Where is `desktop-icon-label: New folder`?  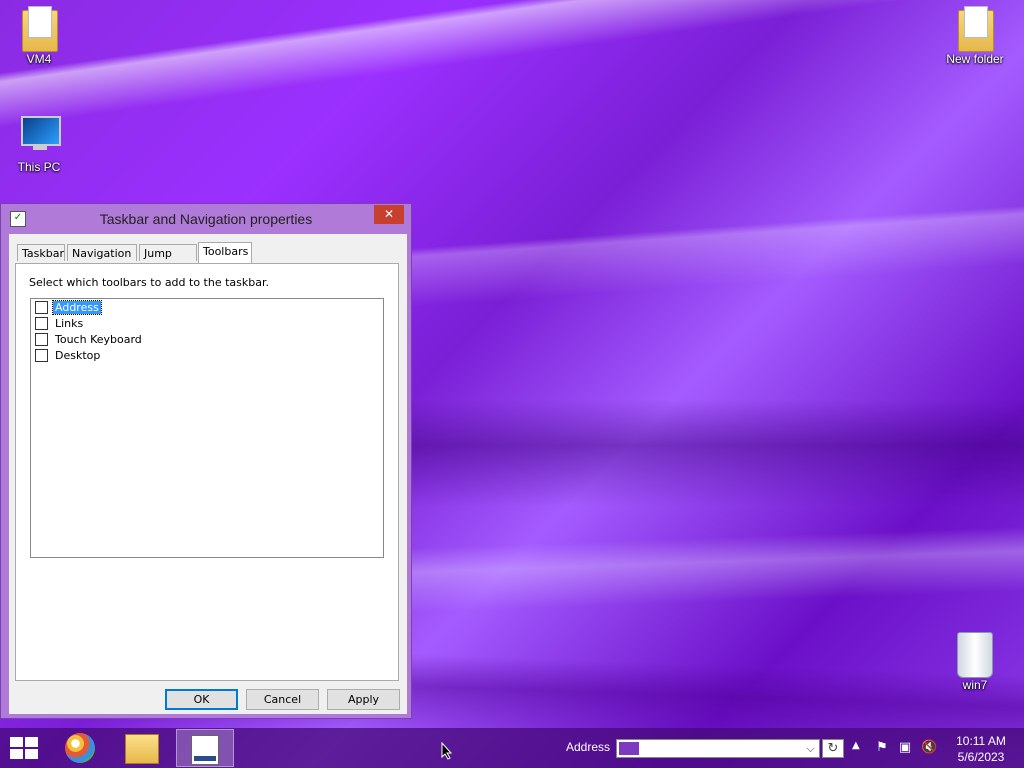 desktop-icon-label: New folder is located at coordinates (975, 59).